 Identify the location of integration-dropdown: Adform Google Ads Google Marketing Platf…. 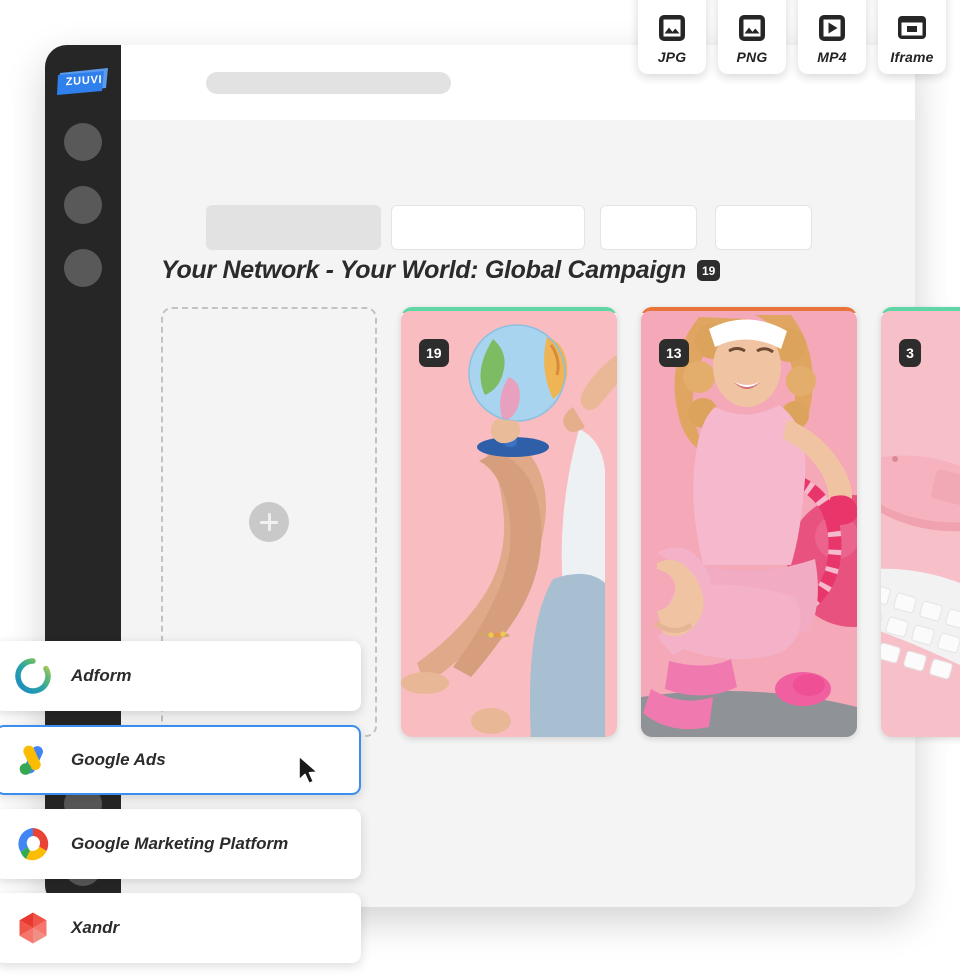
(180, 809).